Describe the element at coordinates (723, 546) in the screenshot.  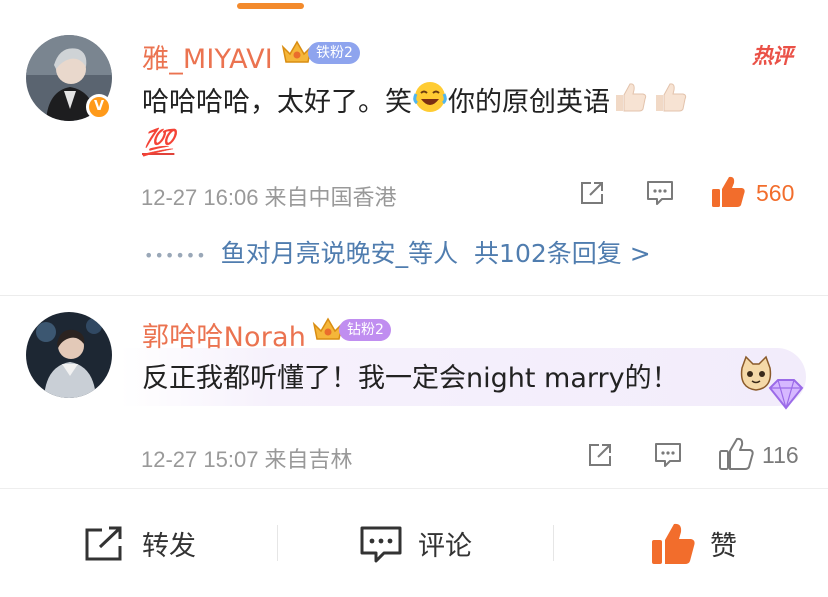
I see `like-label: 赞` at that location.